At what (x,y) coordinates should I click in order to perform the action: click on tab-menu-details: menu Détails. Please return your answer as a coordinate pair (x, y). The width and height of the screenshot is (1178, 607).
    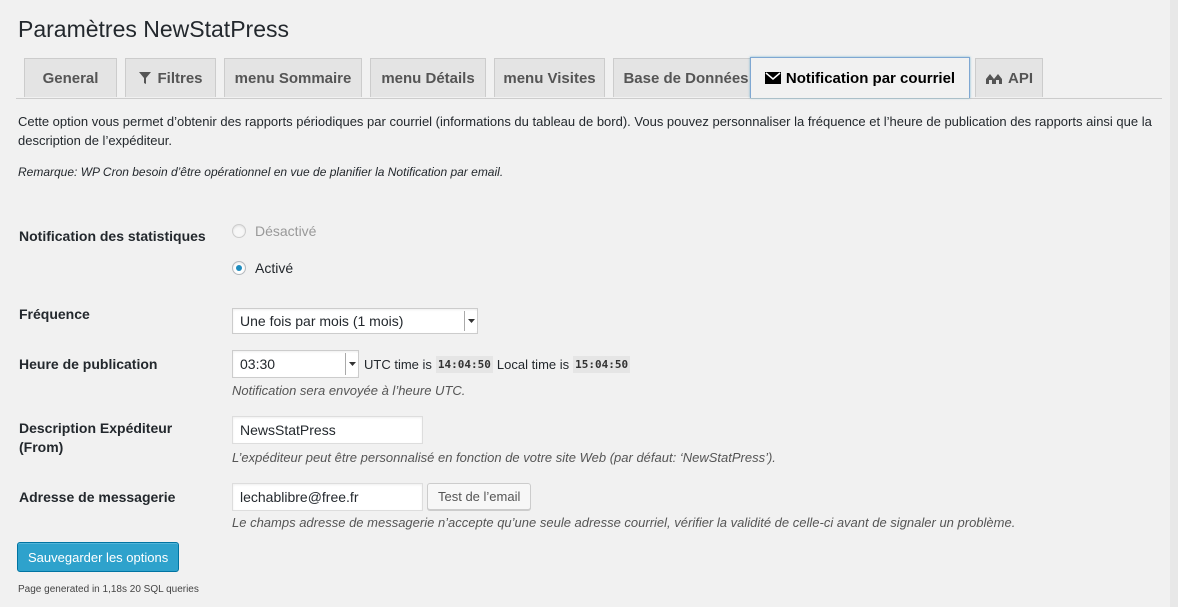
    Looking at the image, I should click on (428, 77).